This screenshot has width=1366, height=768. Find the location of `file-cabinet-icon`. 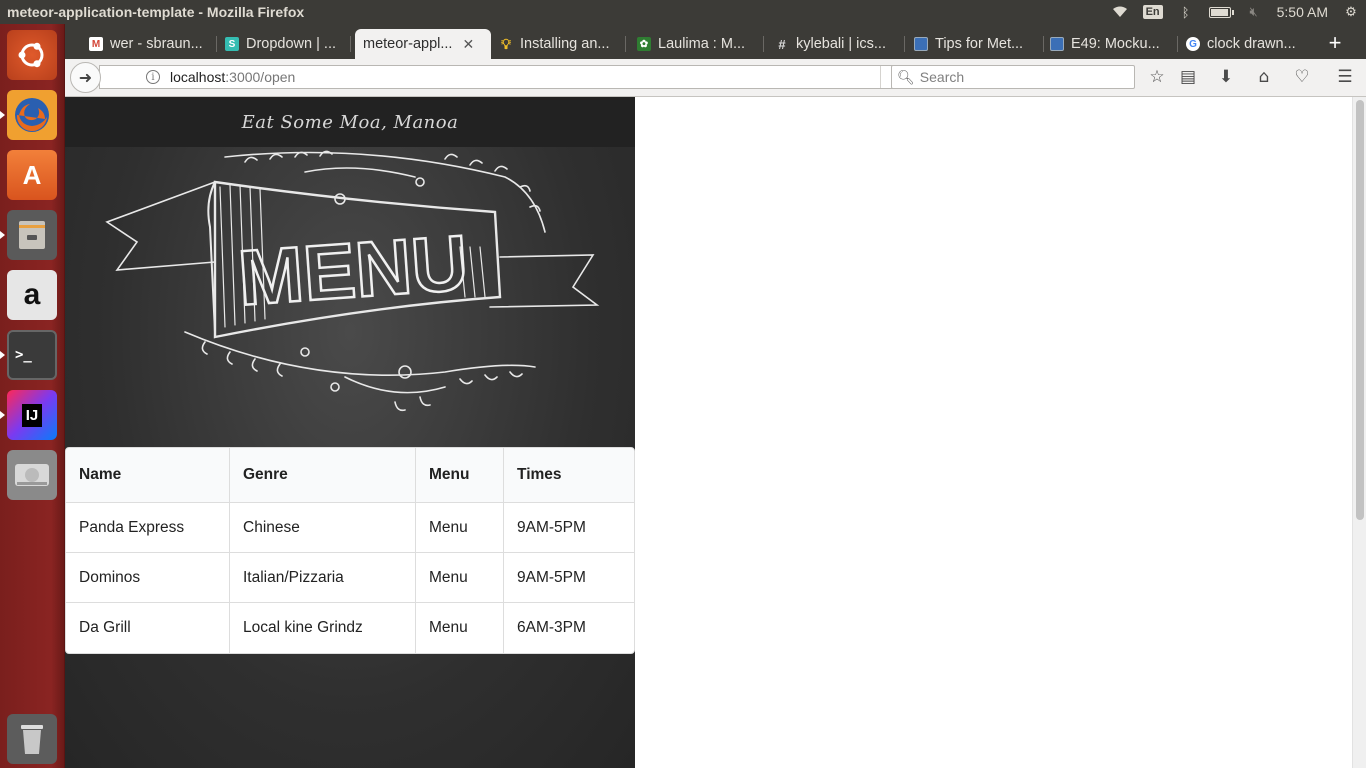

file-cabinet-icon is located at coordinates (32, 235).